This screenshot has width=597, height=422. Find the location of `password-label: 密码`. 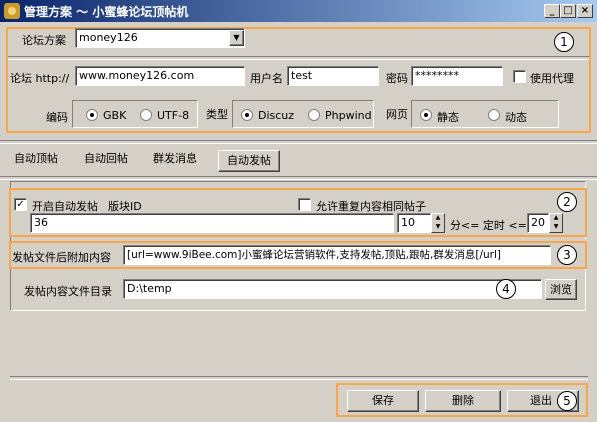

password-label: 密码 is located at coordinates (397, 78).